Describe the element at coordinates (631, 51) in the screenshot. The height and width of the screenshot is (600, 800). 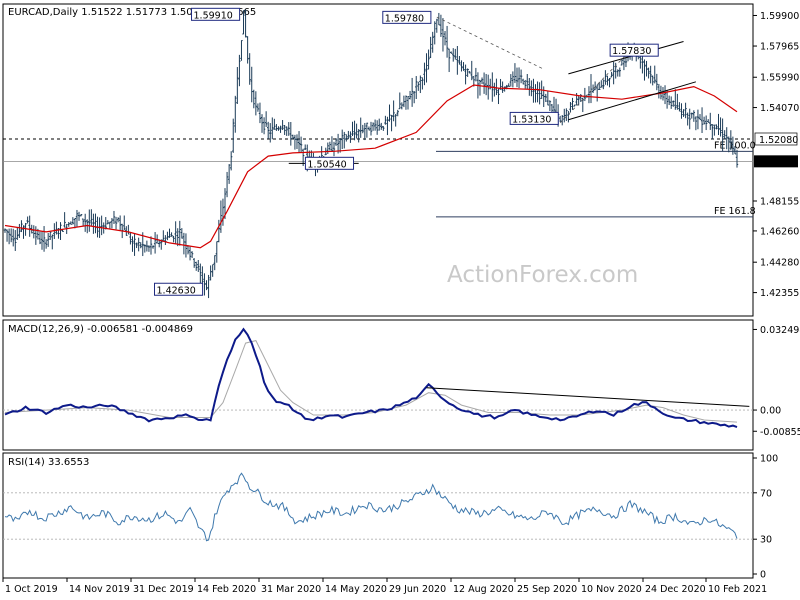
I see `annotation-label: 1.57830` at that location.